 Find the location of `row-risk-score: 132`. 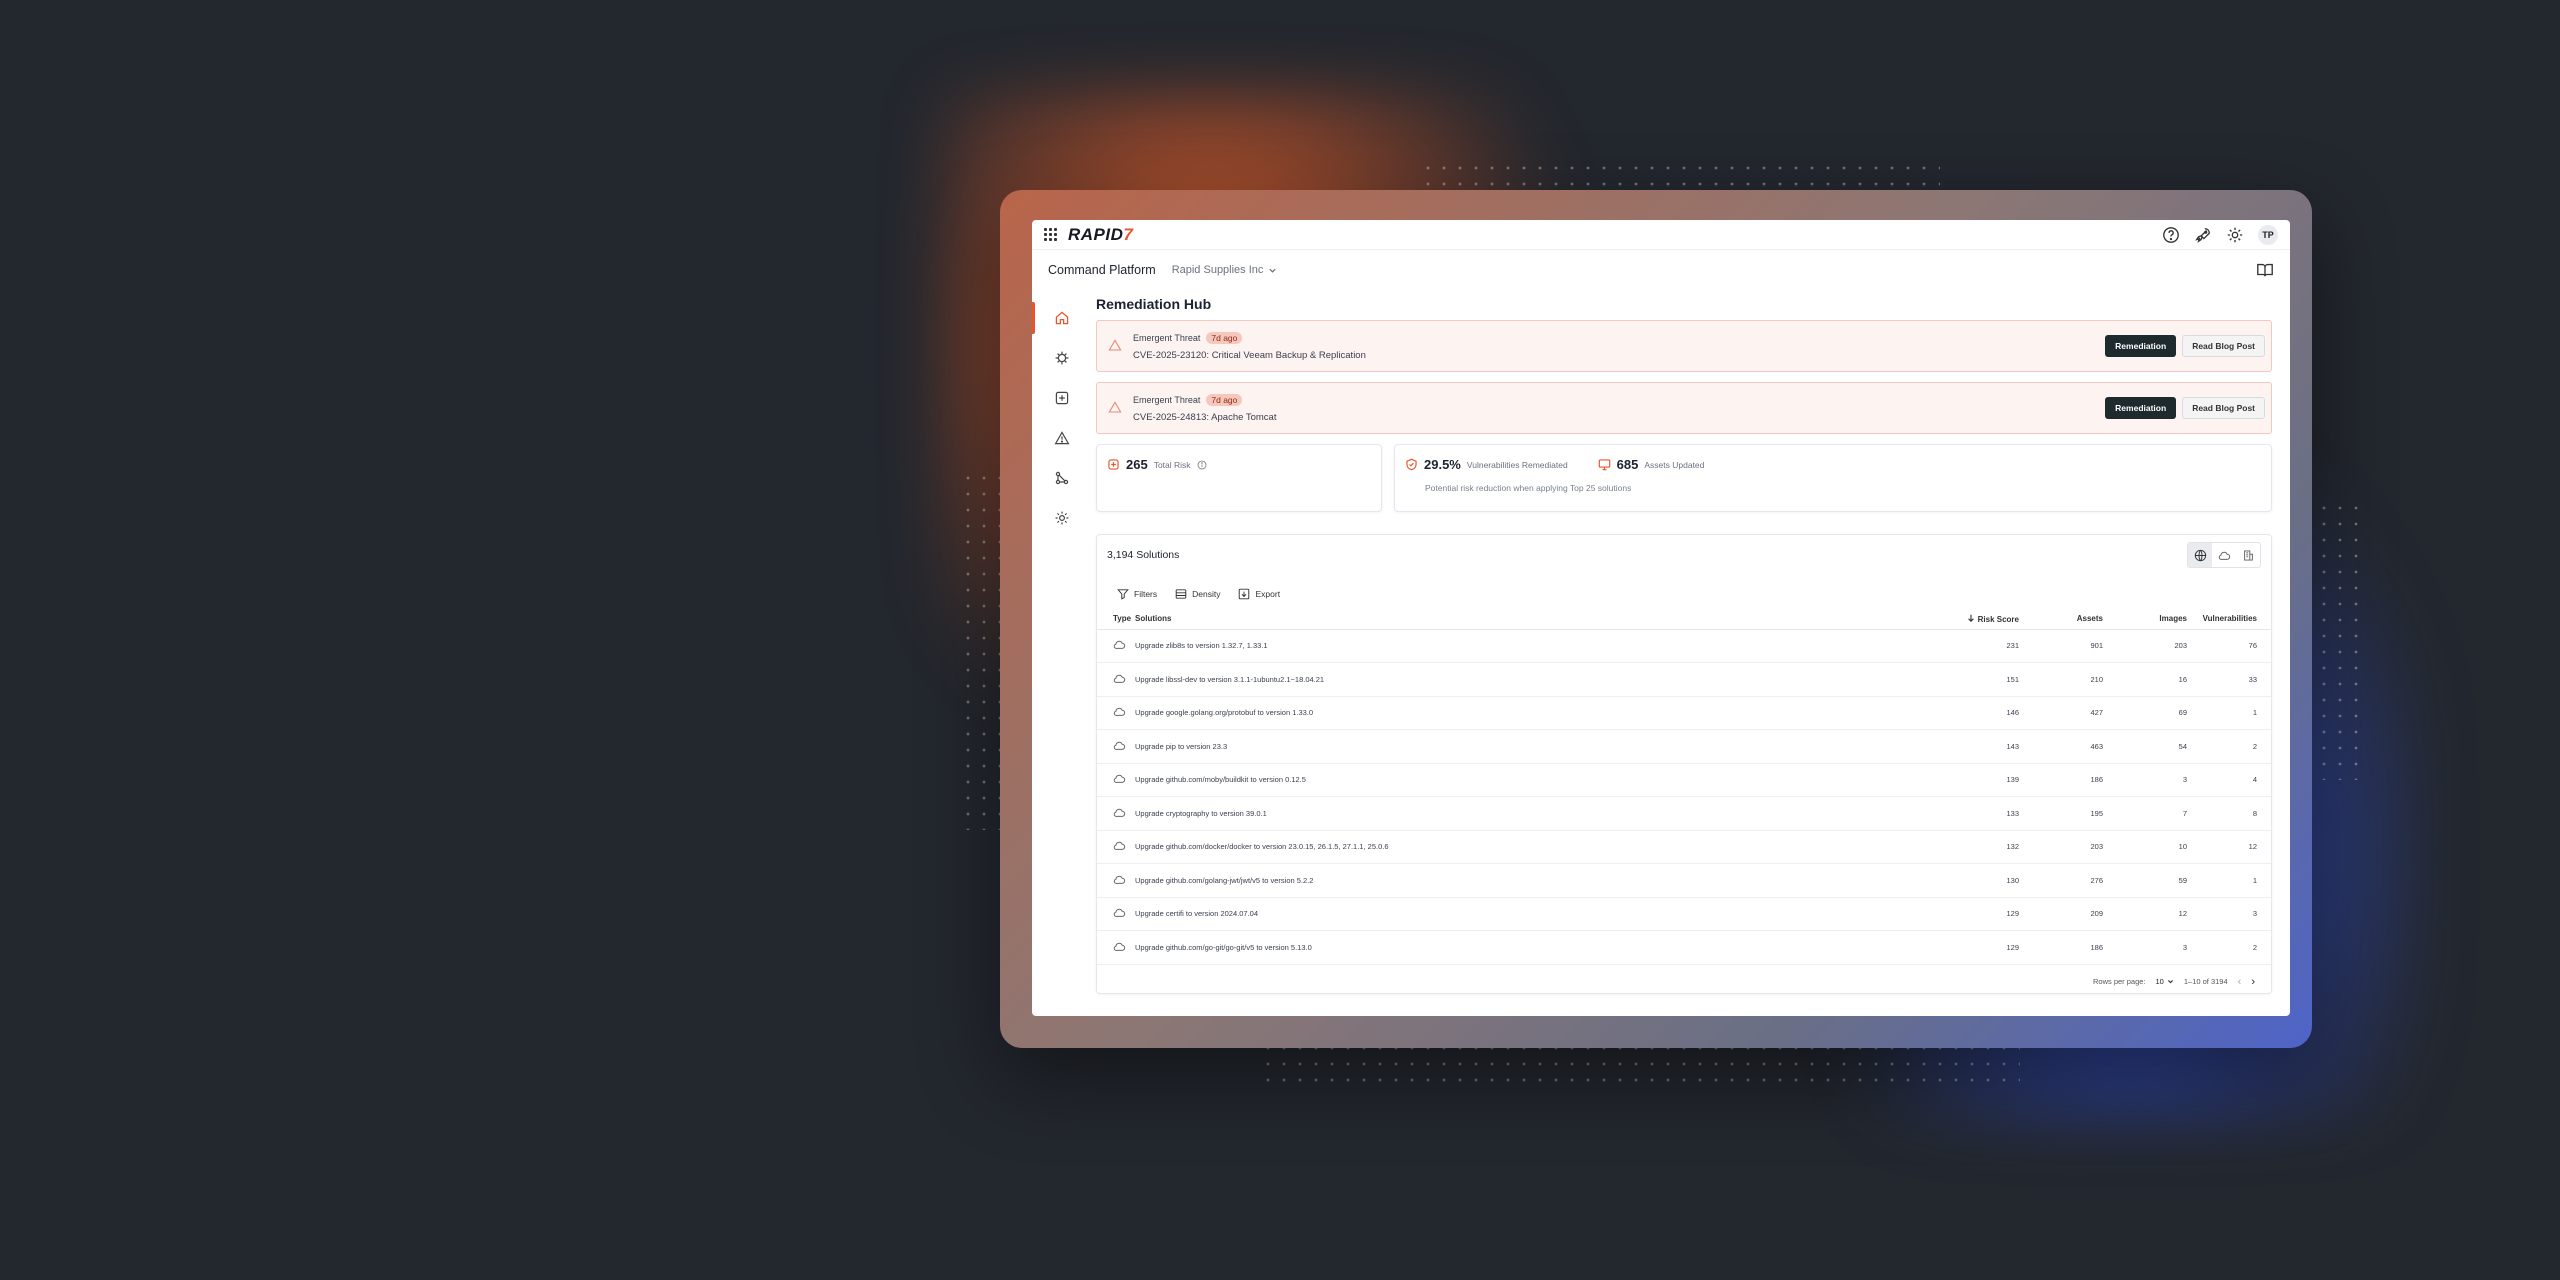

row-risk-score: 132 is located at coordinates (1979, 847).